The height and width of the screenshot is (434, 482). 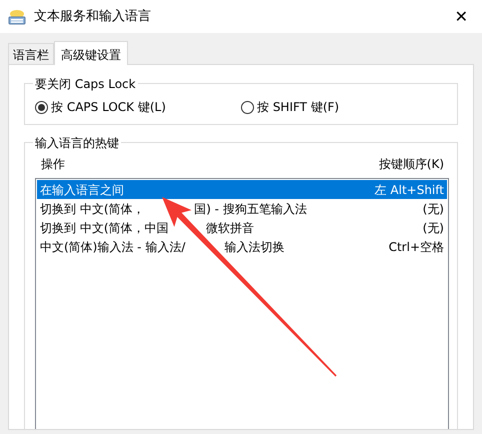 What do you see at coordinates (230, 228) in the screenshot?
I see `action-text: 微软拼音` at bounding box center [230, 228].